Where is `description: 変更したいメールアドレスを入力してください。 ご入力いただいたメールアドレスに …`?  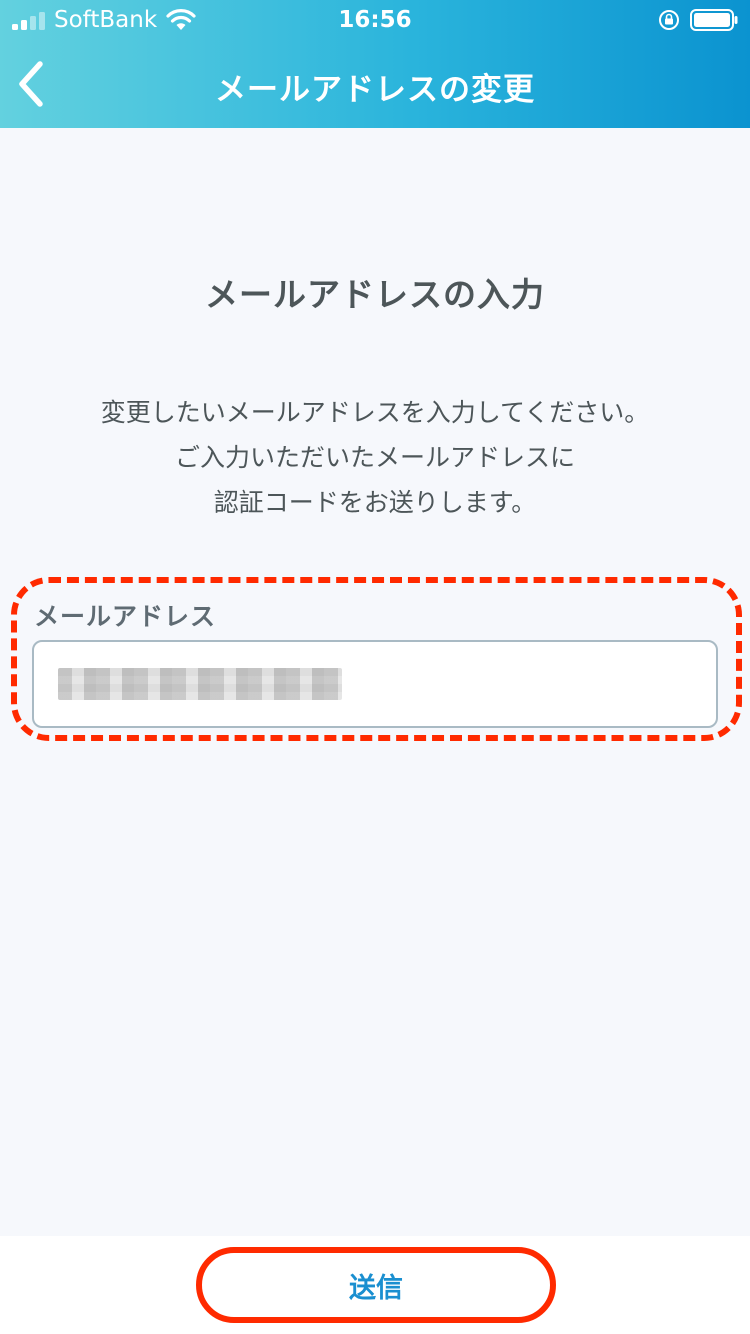
description: 変更したいメールアドレスを入力してください。 ご入力いただいたメールアドレスに … is located at coordinates (375, 457).